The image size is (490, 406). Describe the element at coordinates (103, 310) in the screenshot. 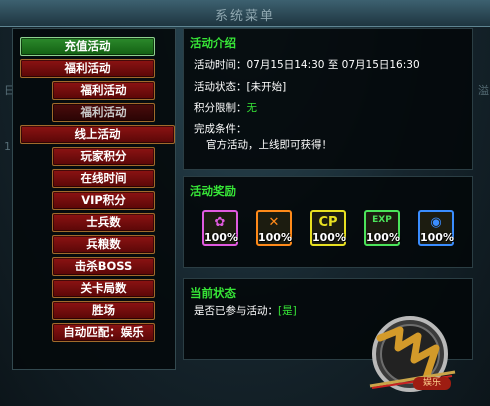

I see `menu-item: 胜场` at that location.